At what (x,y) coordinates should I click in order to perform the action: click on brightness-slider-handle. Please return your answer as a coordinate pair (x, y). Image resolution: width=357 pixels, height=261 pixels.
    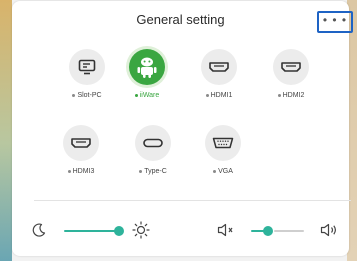
    Looking at the image, I should click on (119, 231).